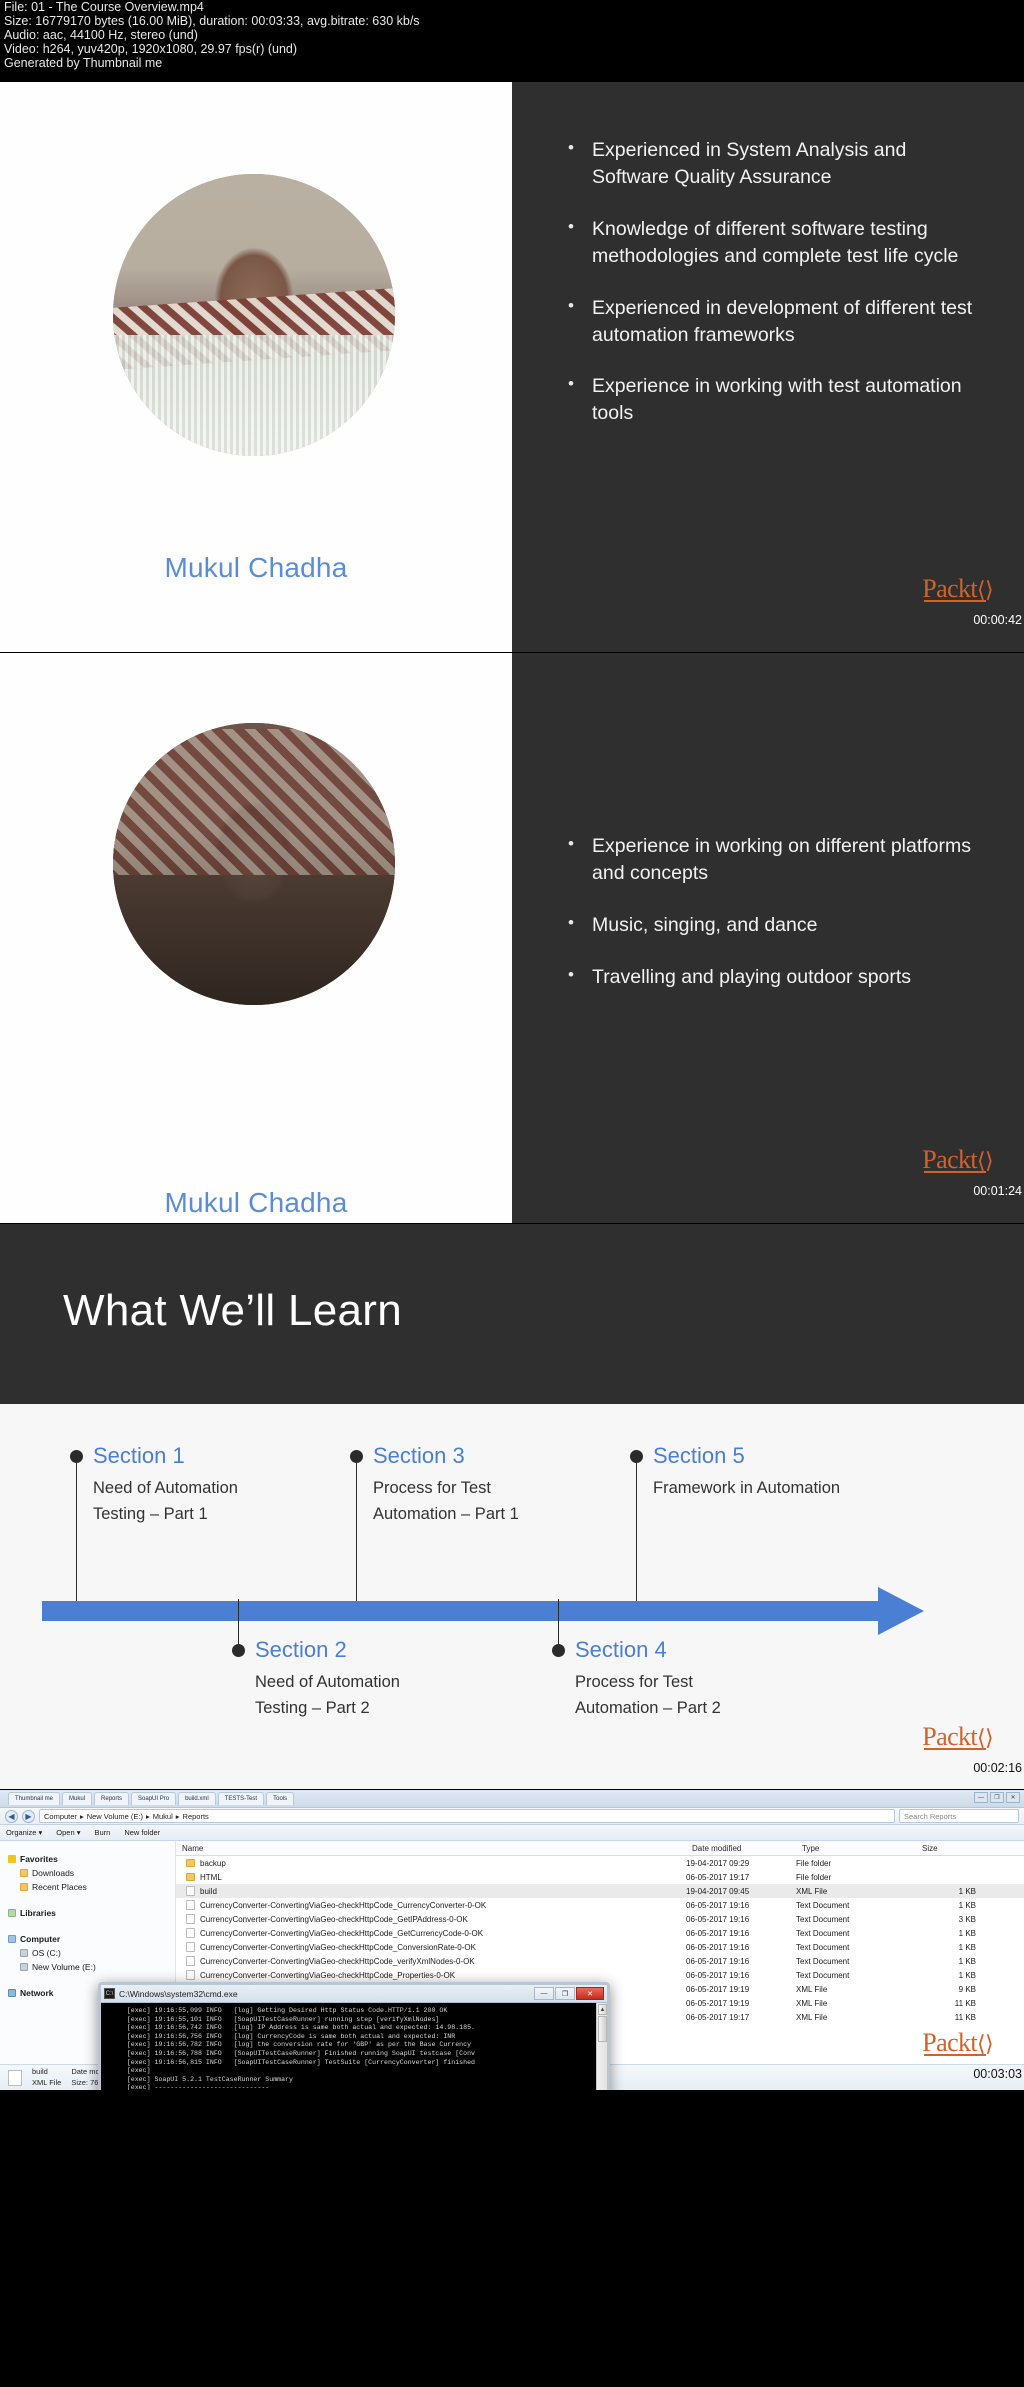 The width and height of the screenshot is (1024, 2387). Describe the element at coordinates (446, 1513) in the screenshot. I see `desc-line-2: Automation – Part 1` at that location.